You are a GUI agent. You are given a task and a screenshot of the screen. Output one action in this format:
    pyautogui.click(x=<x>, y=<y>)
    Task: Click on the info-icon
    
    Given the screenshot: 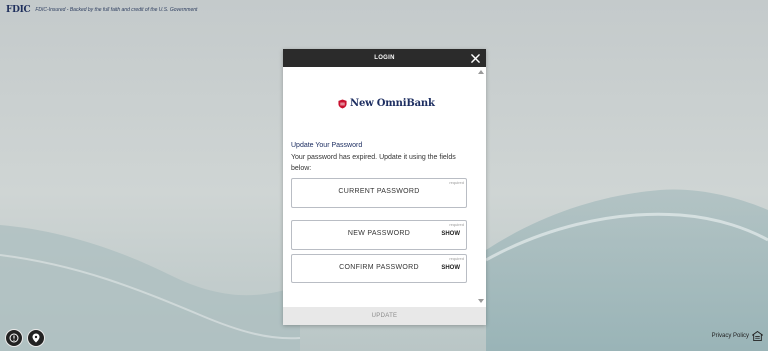 What is the action you would take?
    pyautogui.click(x=14, y=338)
    